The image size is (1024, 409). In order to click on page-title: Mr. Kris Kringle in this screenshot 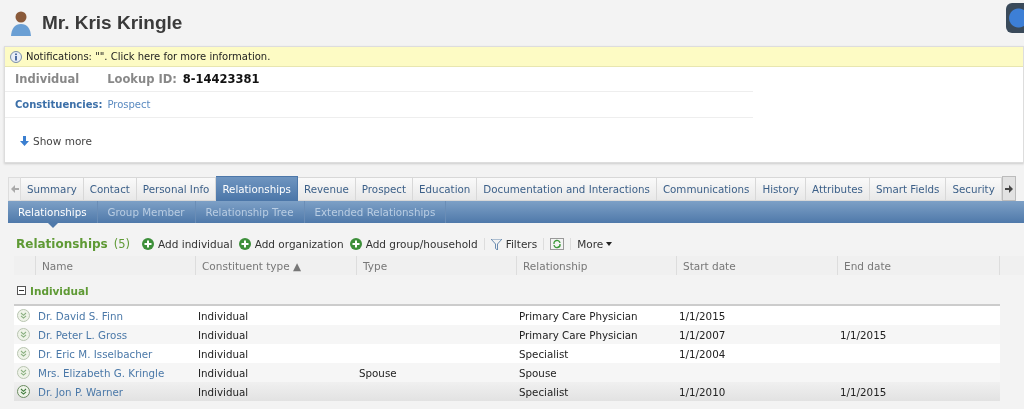, I will do `click(112, 23)`.